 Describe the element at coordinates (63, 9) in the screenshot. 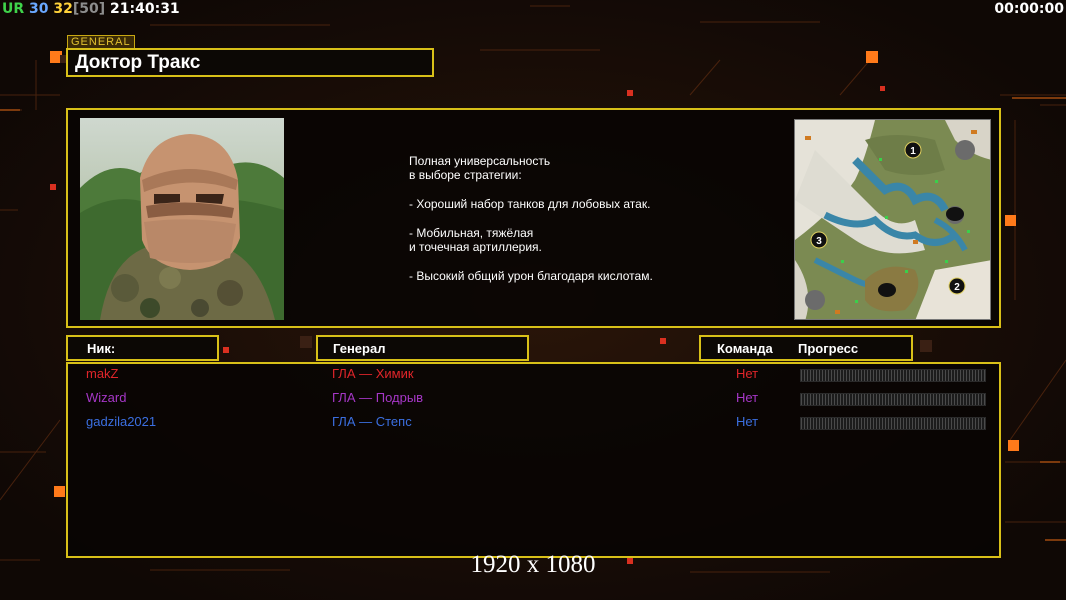

I see `status-value-b: 32` at that location.